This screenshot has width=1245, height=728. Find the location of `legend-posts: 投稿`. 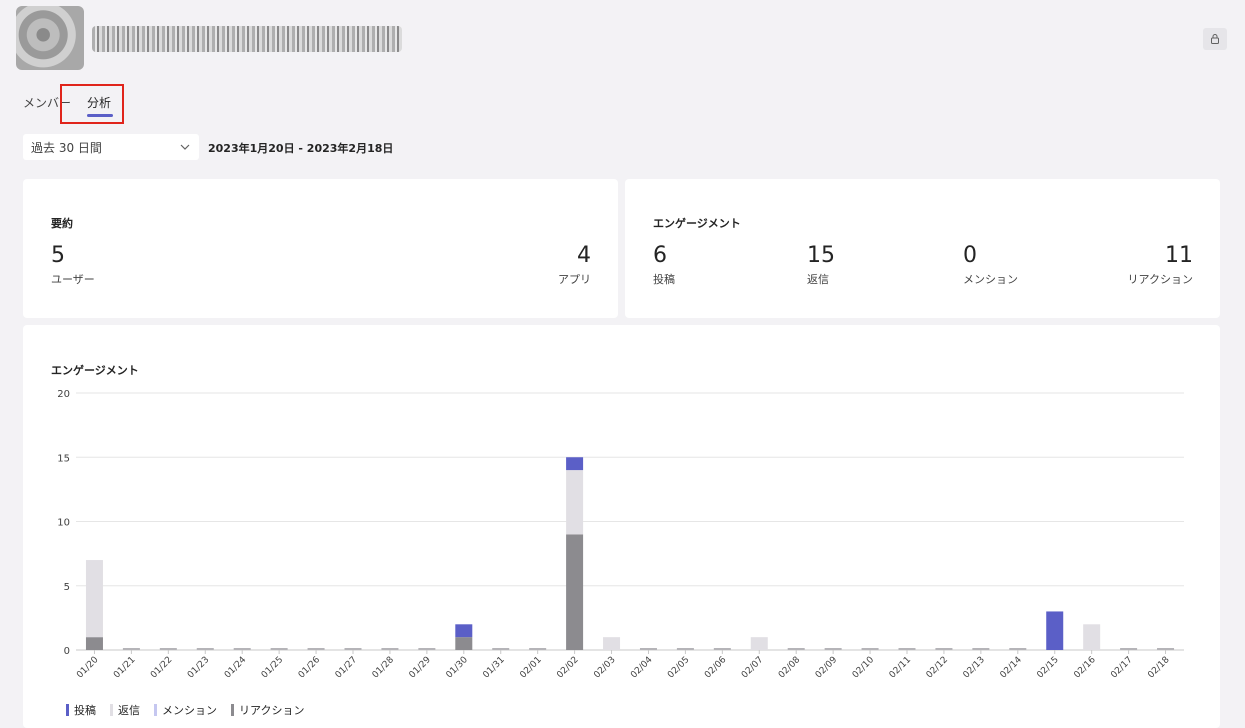

legend-posts: 投稿 is located at coordinates (81, 710).